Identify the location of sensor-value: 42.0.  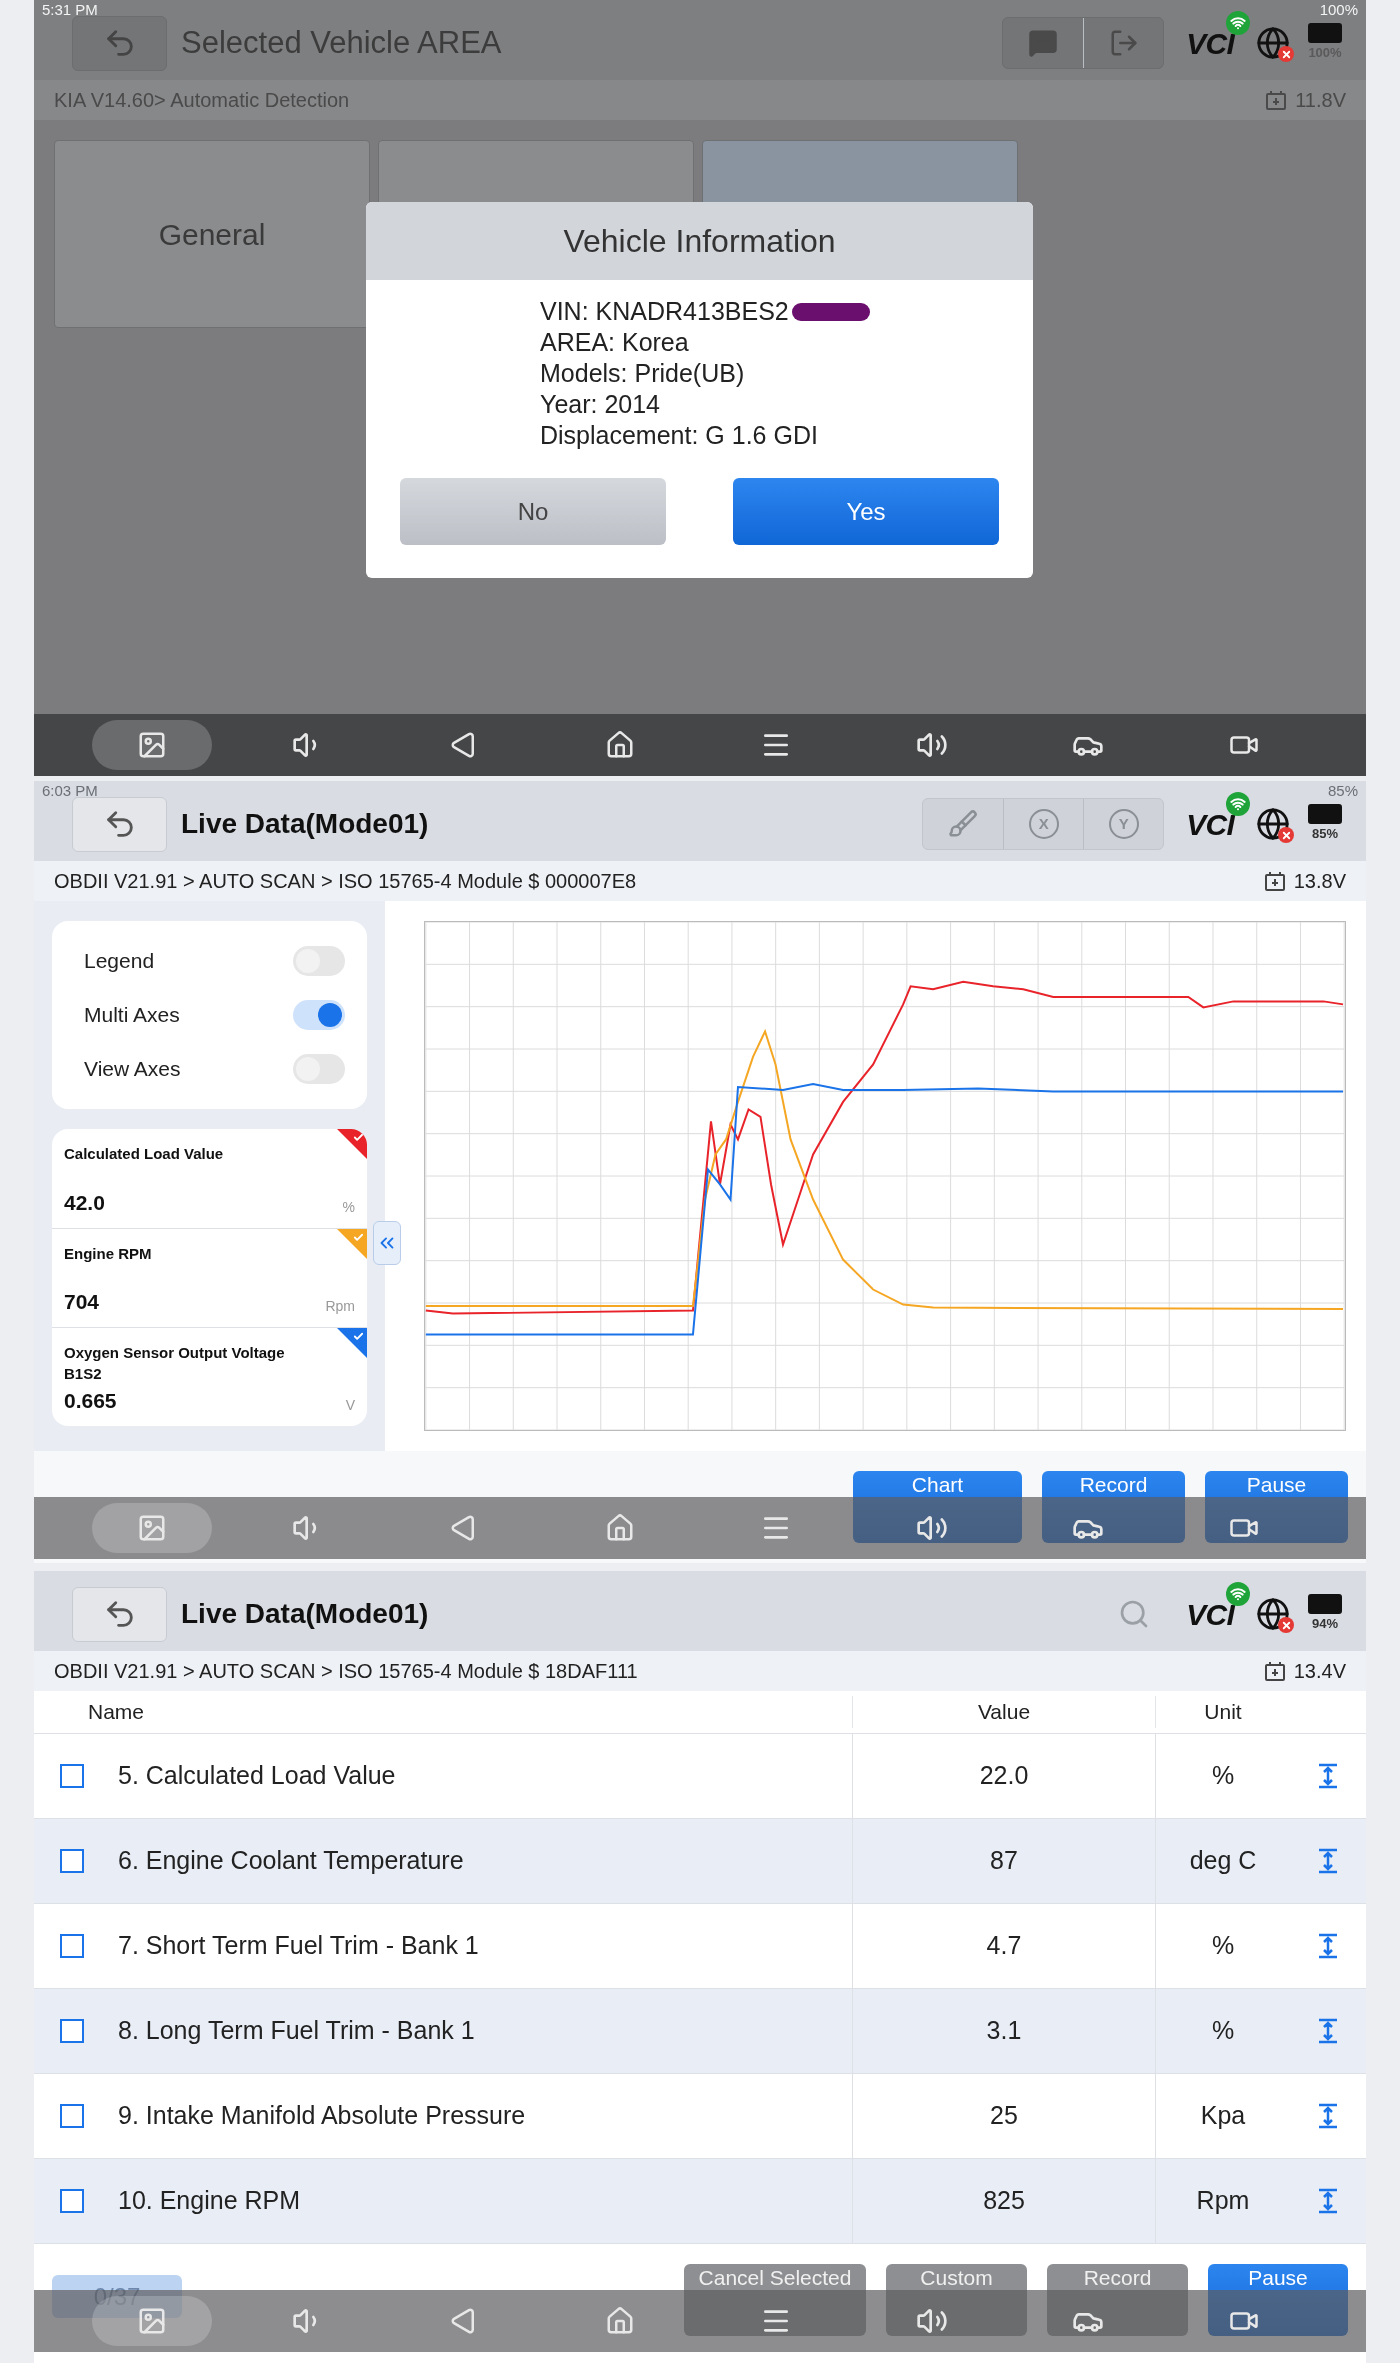
(84, 1202).